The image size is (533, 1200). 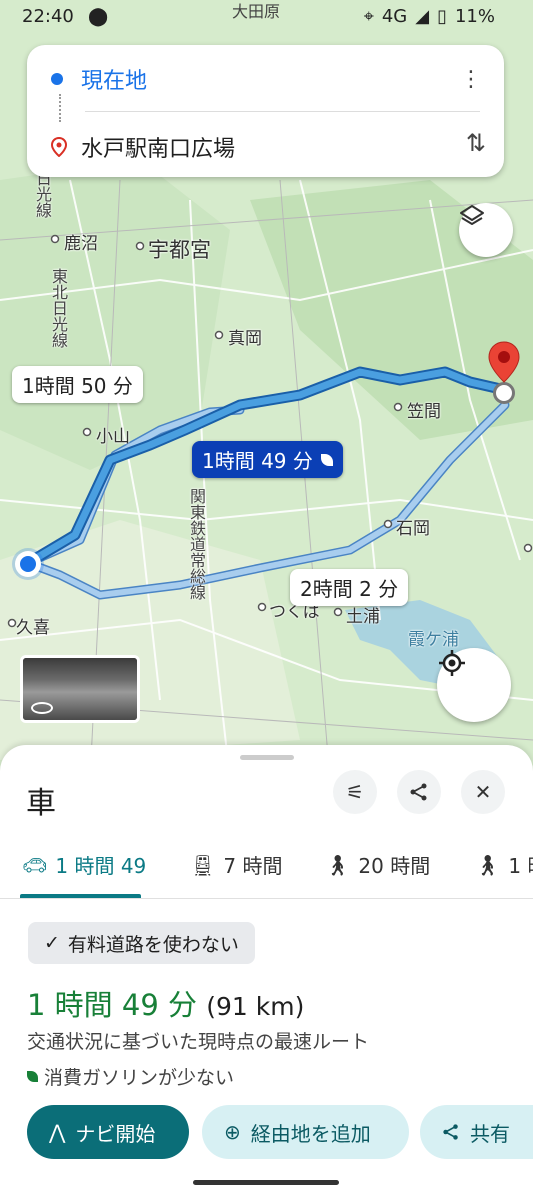 What do you see at coordinates (338, 864) in the screenshot?
I see `walk-icon: 🚶︎` at bounding box center [338, 864].